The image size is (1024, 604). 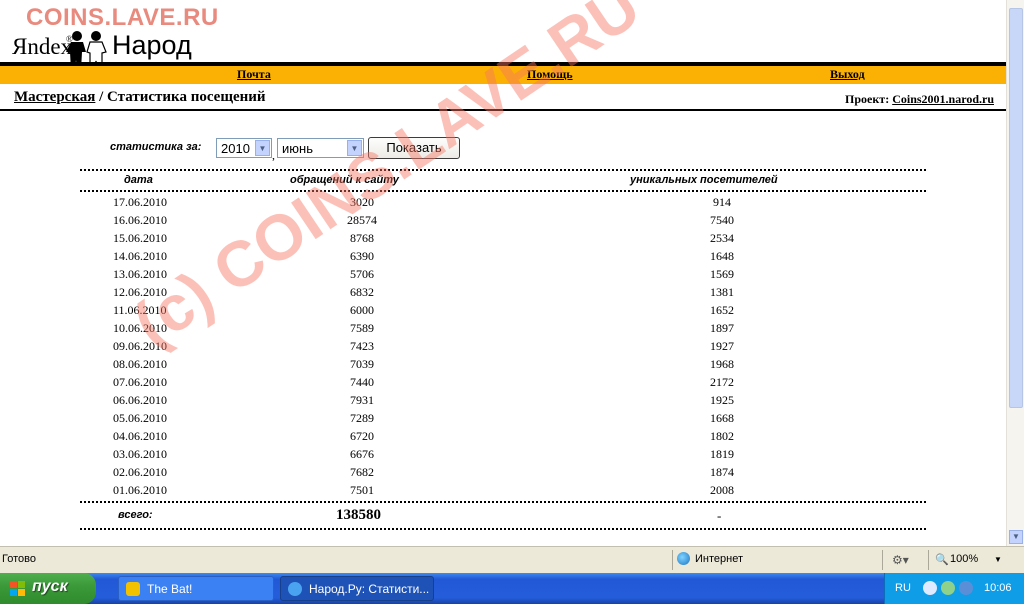 What do you see at coordinates (140, 202) in the screenshot?
I see `cell-date: 17.06.2010` at bounding box center [140, 202].